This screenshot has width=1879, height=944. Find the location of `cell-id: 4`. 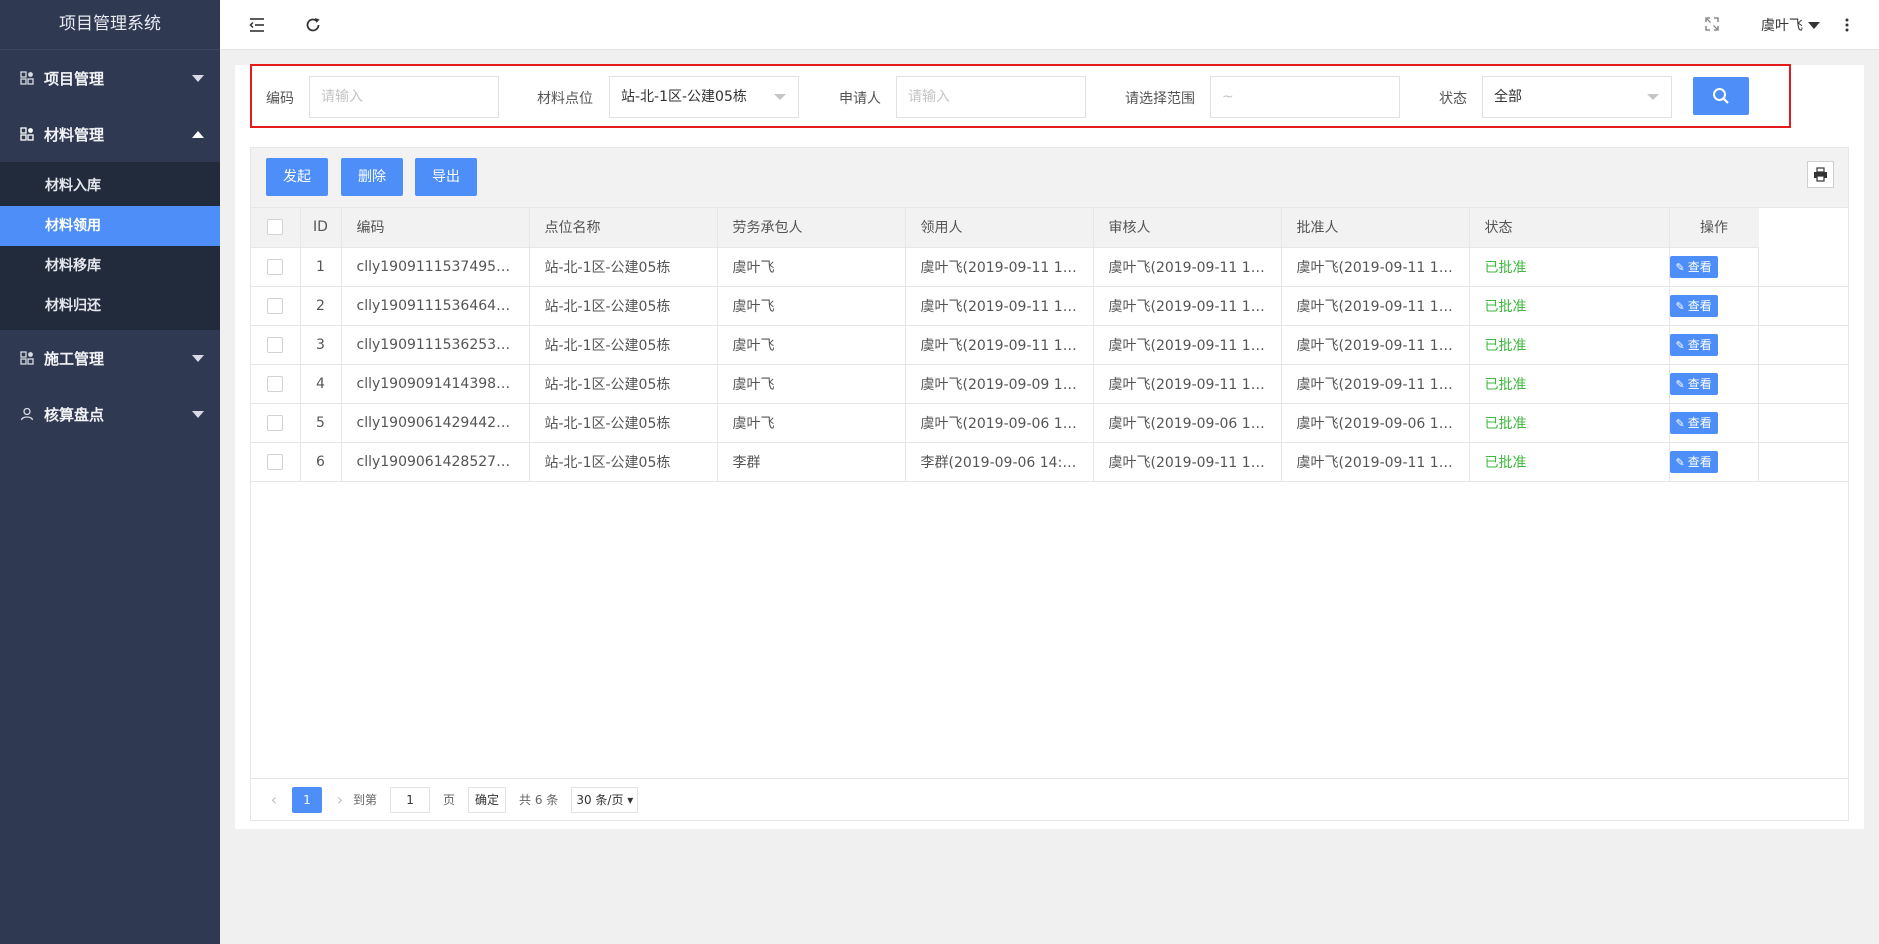

cell-id: 4 is located at coordinates (321, 384).